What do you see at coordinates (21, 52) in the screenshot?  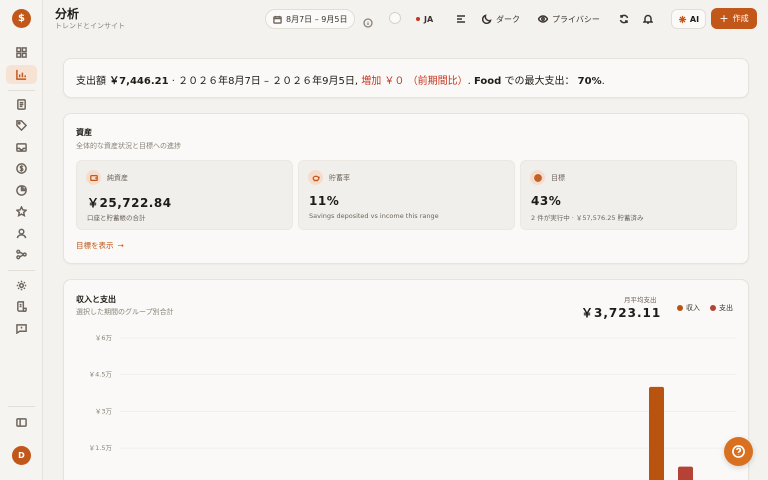 I see `dashboard-icon` at bounding box center [21, 52].